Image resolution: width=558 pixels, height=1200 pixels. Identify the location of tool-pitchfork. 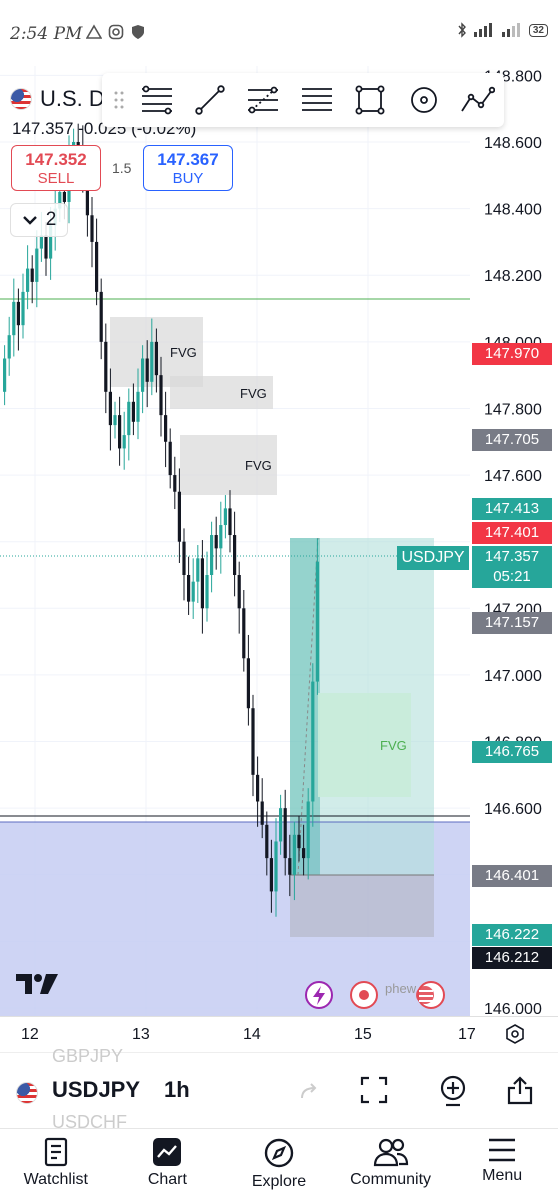
(263, 100).